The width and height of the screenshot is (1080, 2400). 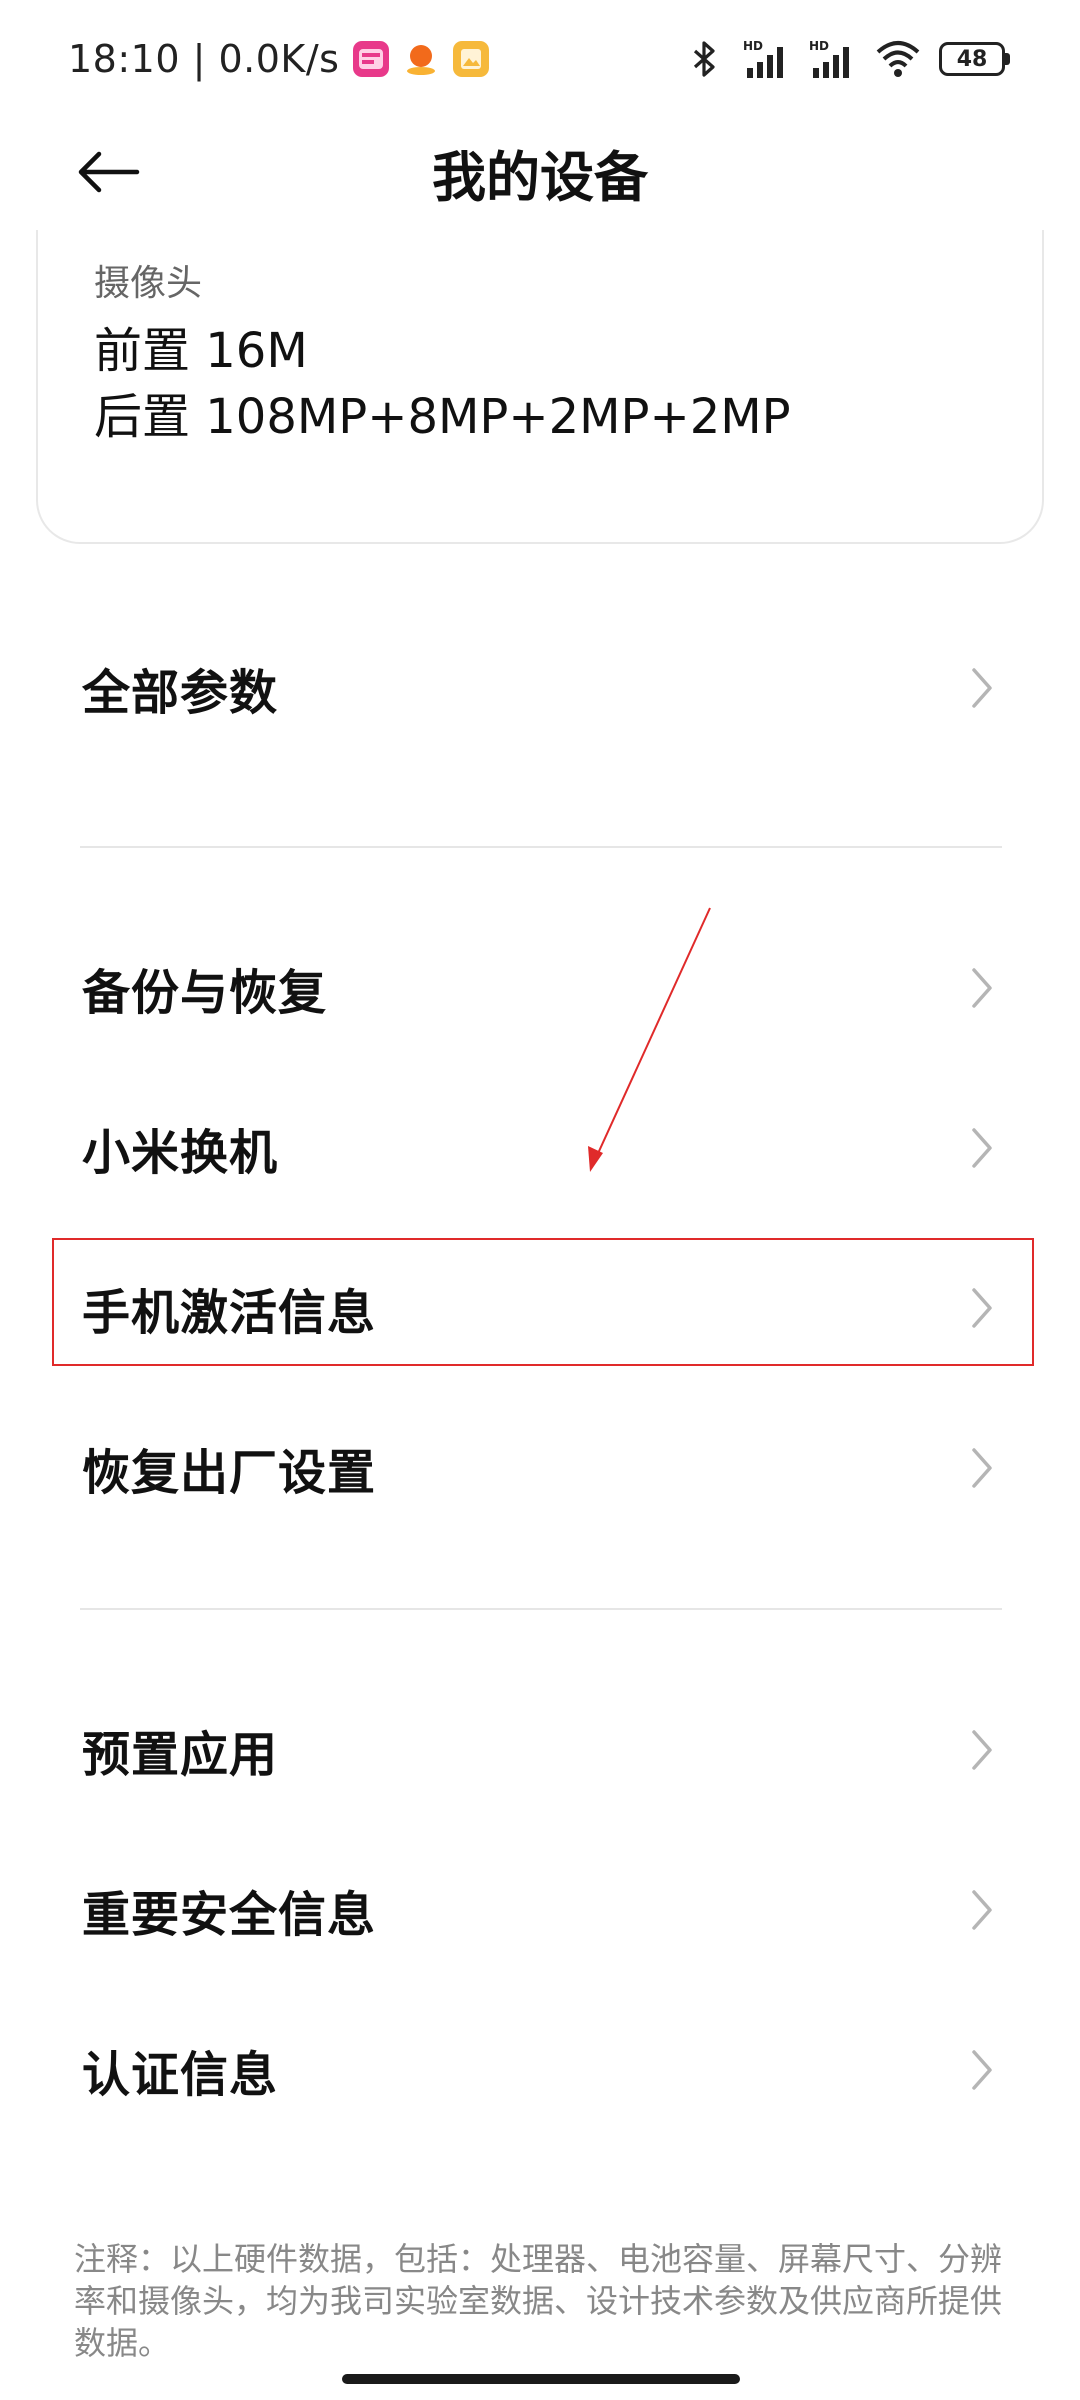 I want to click on safety-info-label: 重要安全信息, so click(x=229, y=1915).